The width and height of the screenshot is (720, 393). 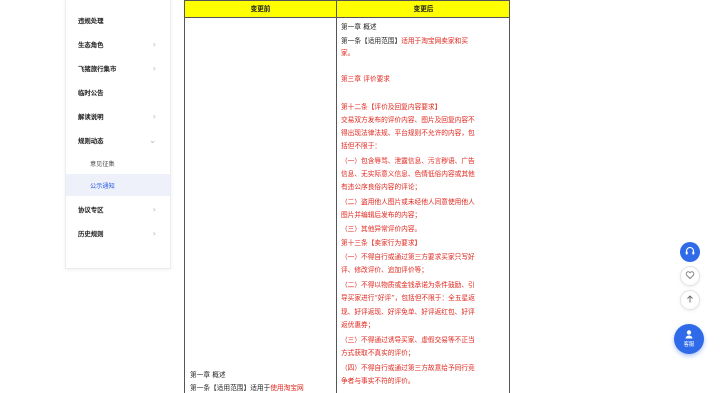 What do you see at coordinates (118, 116) in the screenshot?
I see `sidebar-item-explanation: 解读说明 ›` at bounding box center [118, 116].